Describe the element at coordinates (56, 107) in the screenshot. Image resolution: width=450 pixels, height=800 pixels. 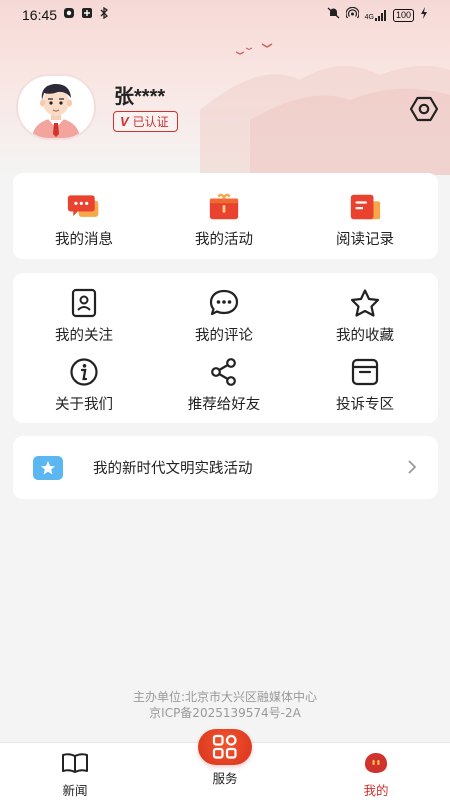
I see `avatar` at that location.